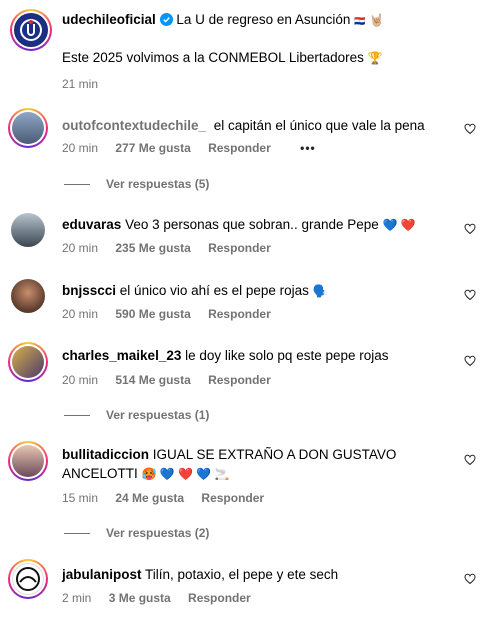  I want to click on heart-emojis: 💙 ❤️, so click(399, 225).